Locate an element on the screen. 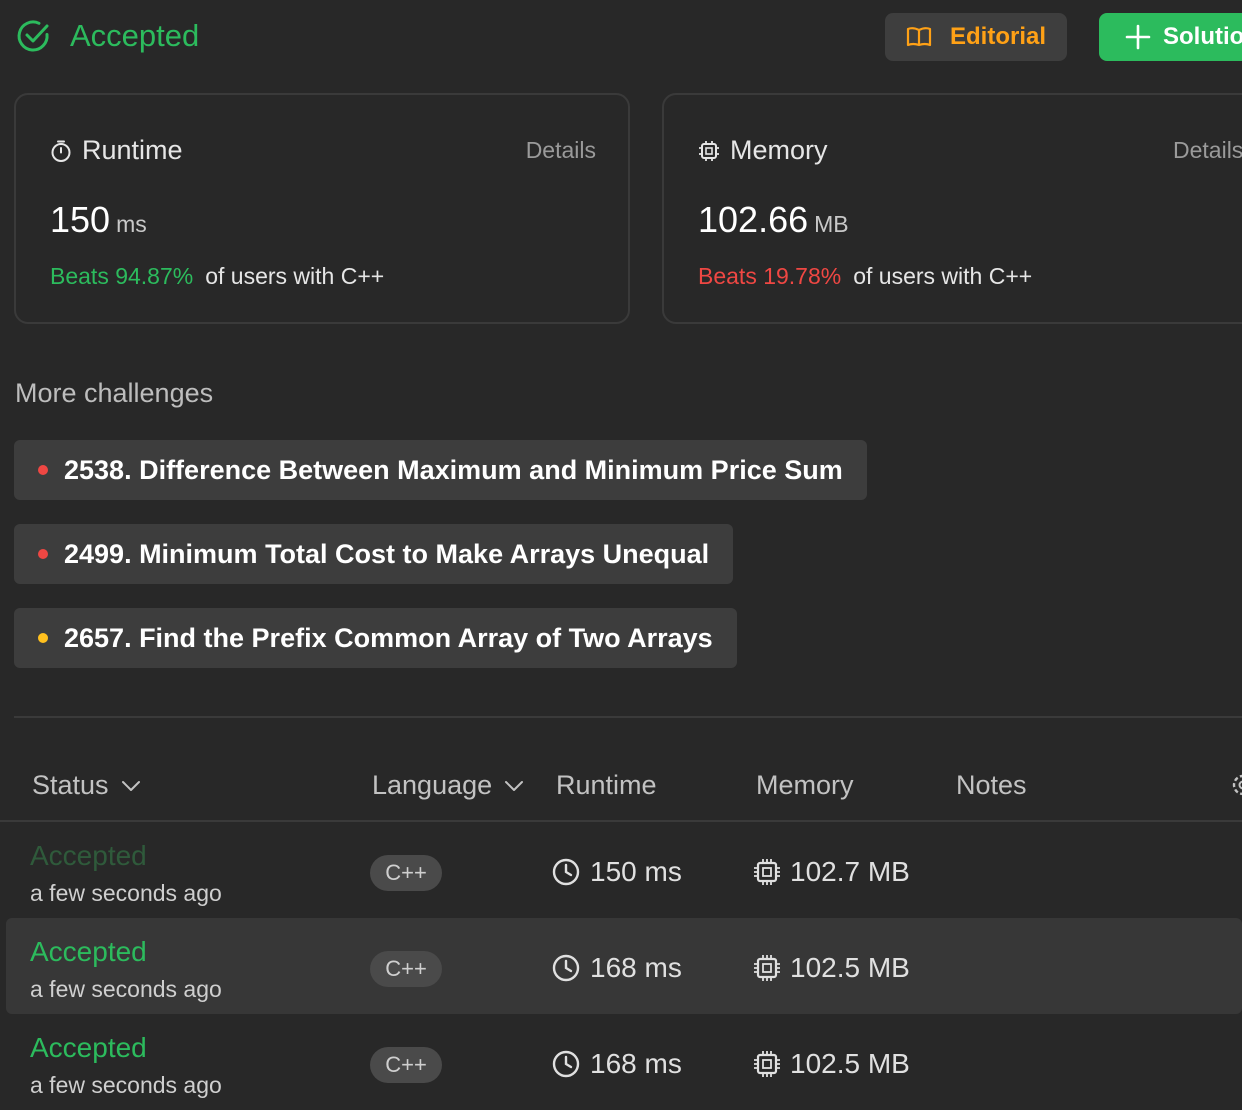 Image resolution: width=1242 pixels, height=1110 pixels. section-divider is located at coordinates (628, 717).